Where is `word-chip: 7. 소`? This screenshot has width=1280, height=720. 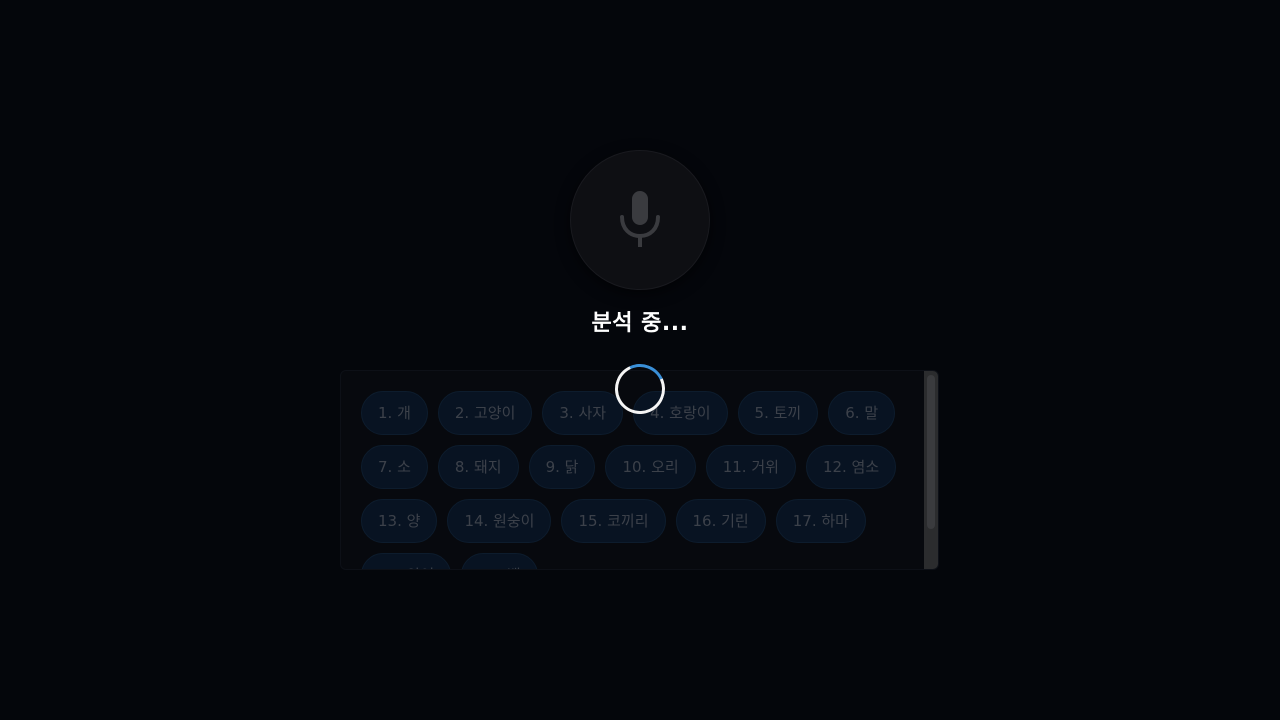 word-chip: 7. 소 is located at coordinates (394, 467).